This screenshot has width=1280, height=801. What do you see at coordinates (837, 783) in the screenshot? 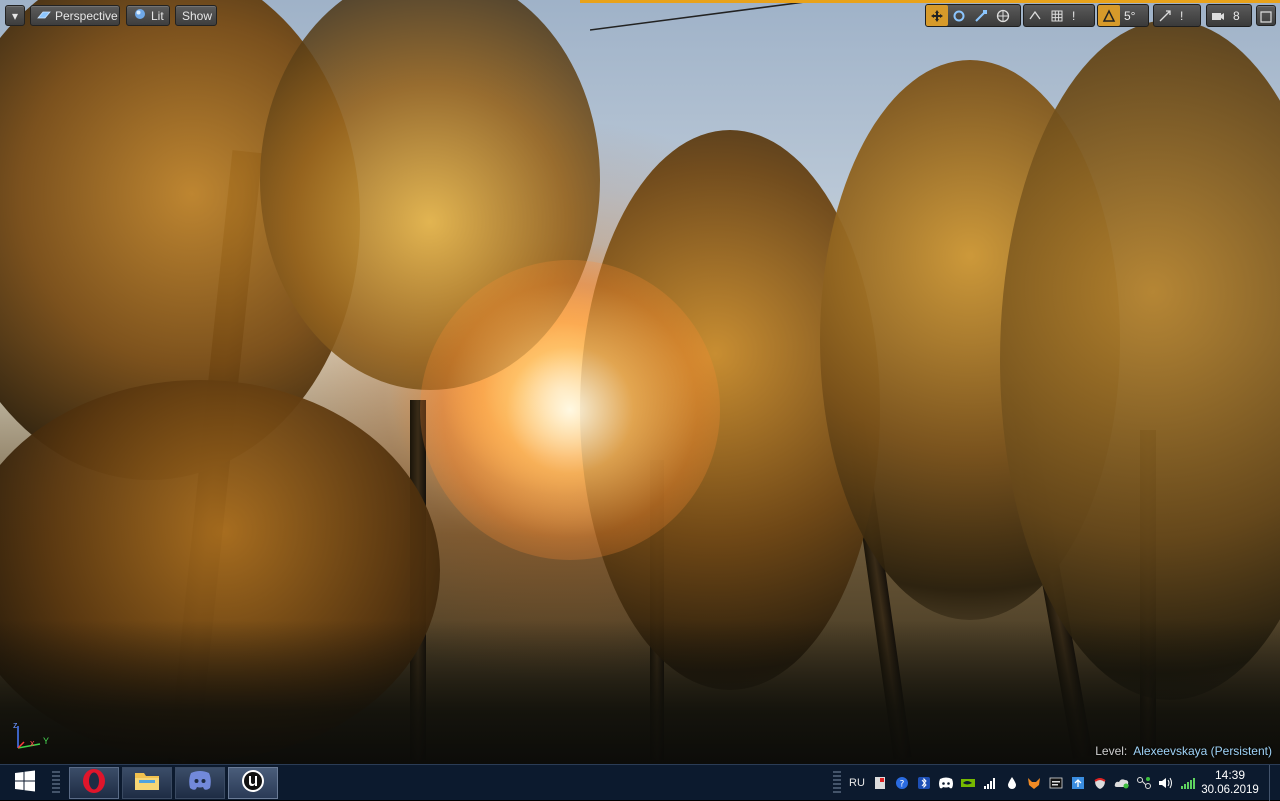
I see `tray-grip` at bounding box center [837, 783].